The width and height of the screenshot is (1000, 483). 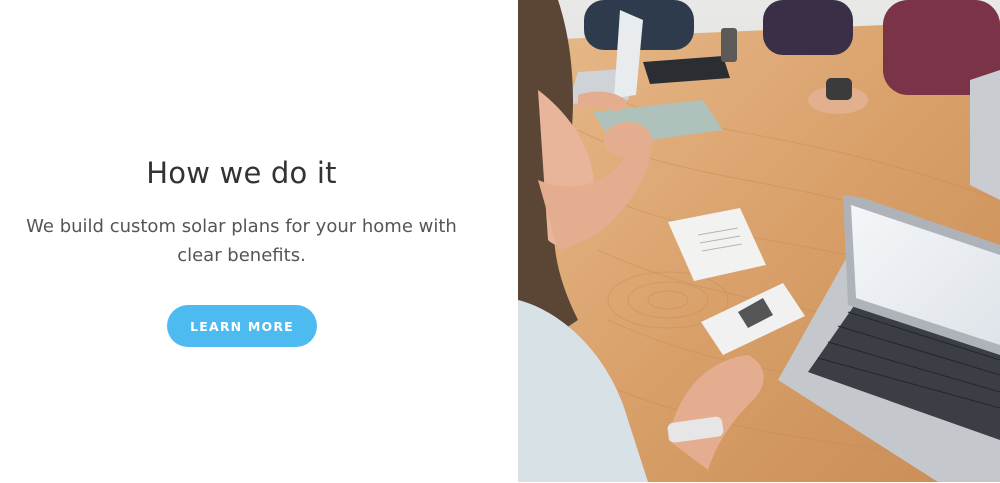 I want to click on section-heading: How we do it, so click(x=241, y=173).